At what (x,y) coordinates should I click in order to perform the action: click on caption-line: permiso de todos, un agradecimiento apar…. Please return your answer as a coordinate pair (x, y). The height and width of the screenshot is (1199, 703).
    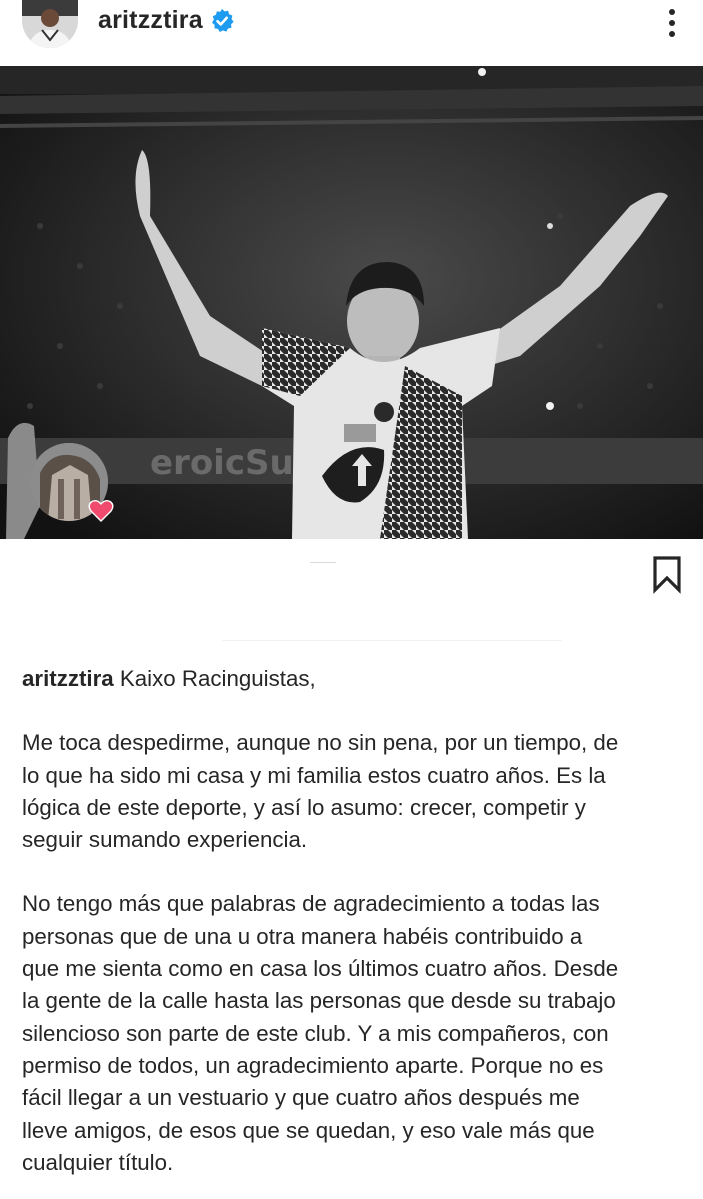
    Looking at the image, I should click on (313, 1065).